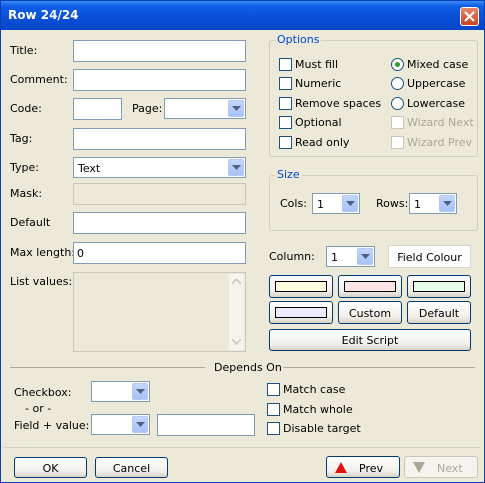  I want to click on size-group-title: Size, so click(288, 174).